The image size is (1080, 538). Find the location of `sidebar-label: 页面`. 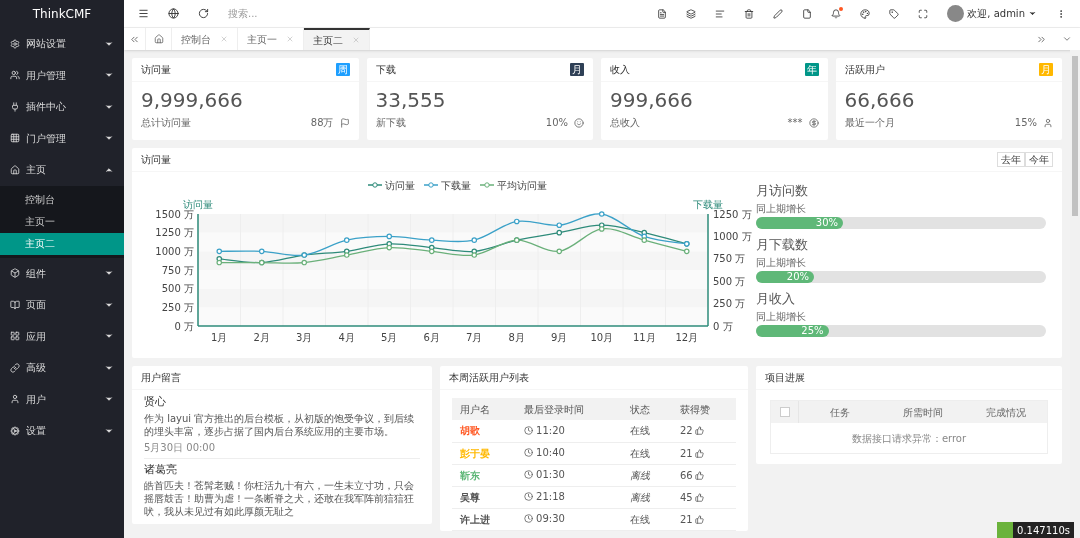

sidebar-label: 页面 is located at coordinates (36, 305).